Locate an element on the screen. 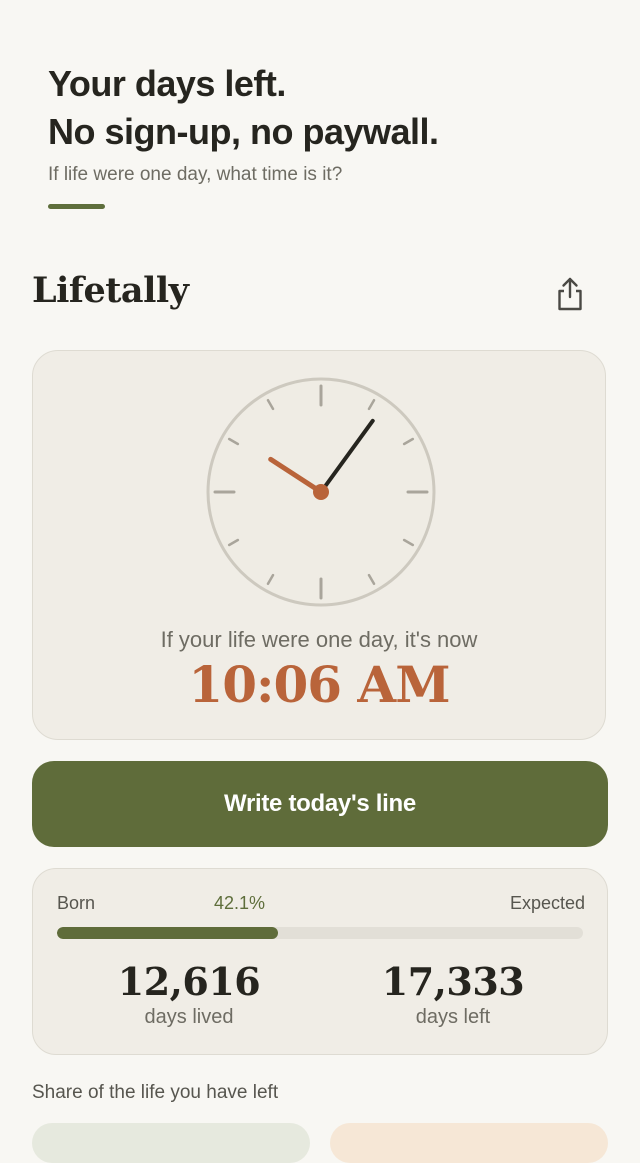 This screenshot has height=1163, width=640. life-clock-dial is located at coordinates (321, 492).